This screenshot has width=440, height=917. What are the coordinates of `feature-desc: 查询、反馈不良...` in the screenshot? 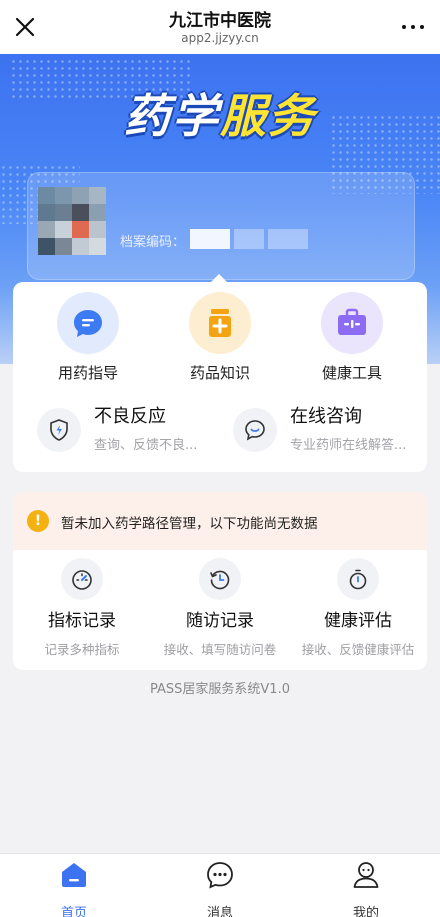 It's located at (146, 445).